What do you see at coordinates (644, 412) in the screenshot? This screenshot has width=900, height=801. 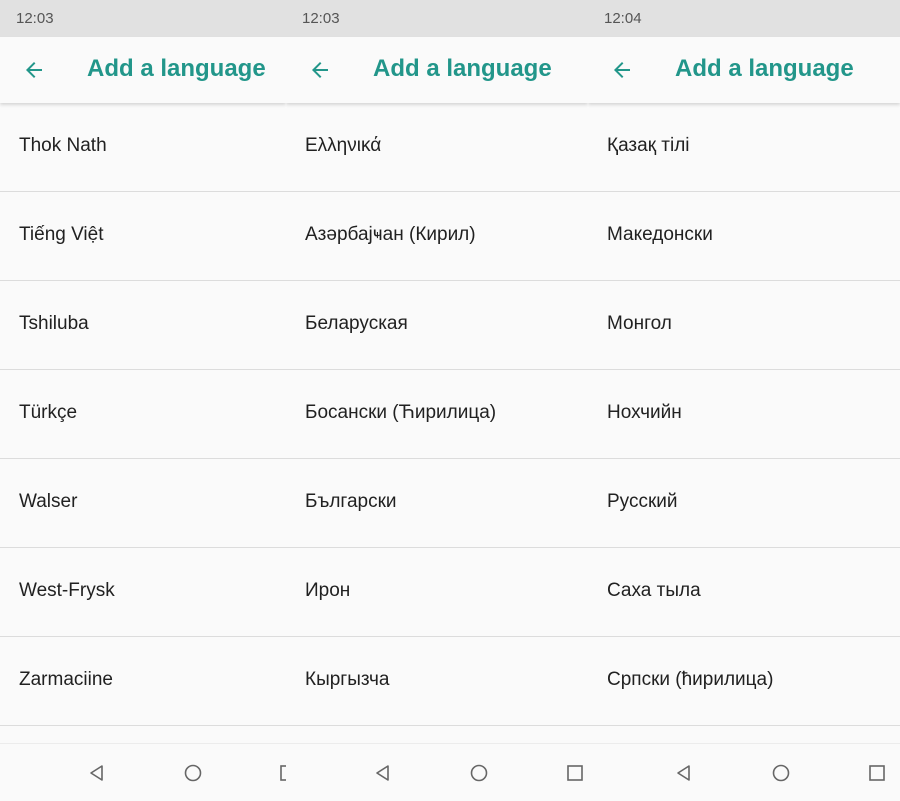 I see `language-label: Нохчийн` at bounding box center [644, 412].